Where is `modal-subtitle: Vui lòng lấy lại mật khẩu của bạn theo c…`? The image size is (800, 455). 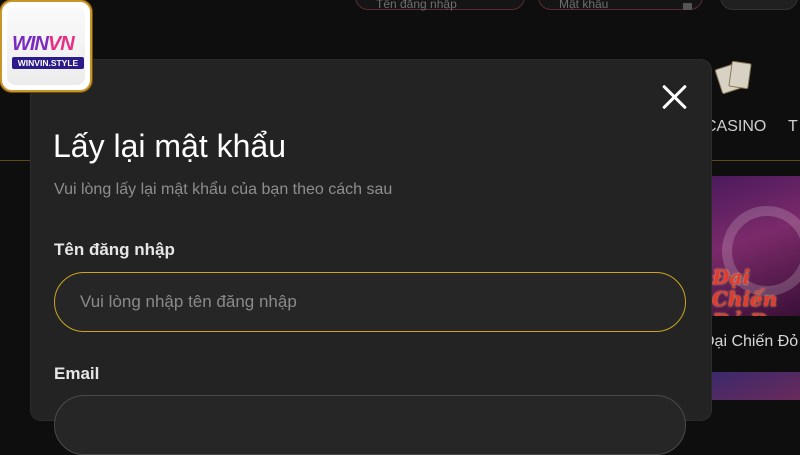
modal-subtitle: Vui lòng lấy lại mật khẩu của bạn theo c… is located at coordinates (223, 189).